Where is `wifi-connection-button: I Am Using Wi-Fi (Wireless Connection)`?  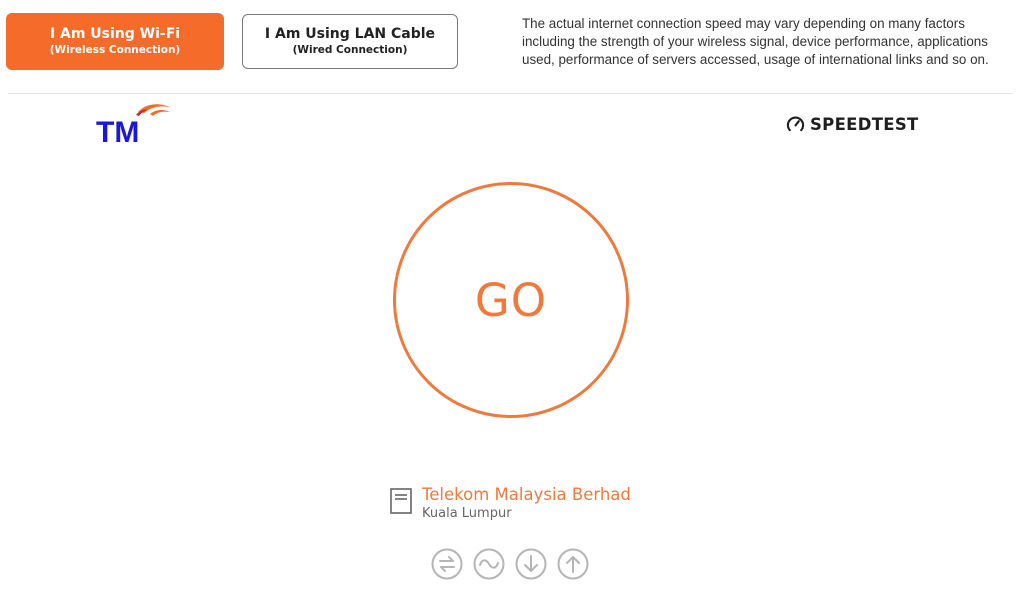 wifi-connection-button: I Am Using Wi-Fi (Wireless Connection) is located at coordinates (115, 41).